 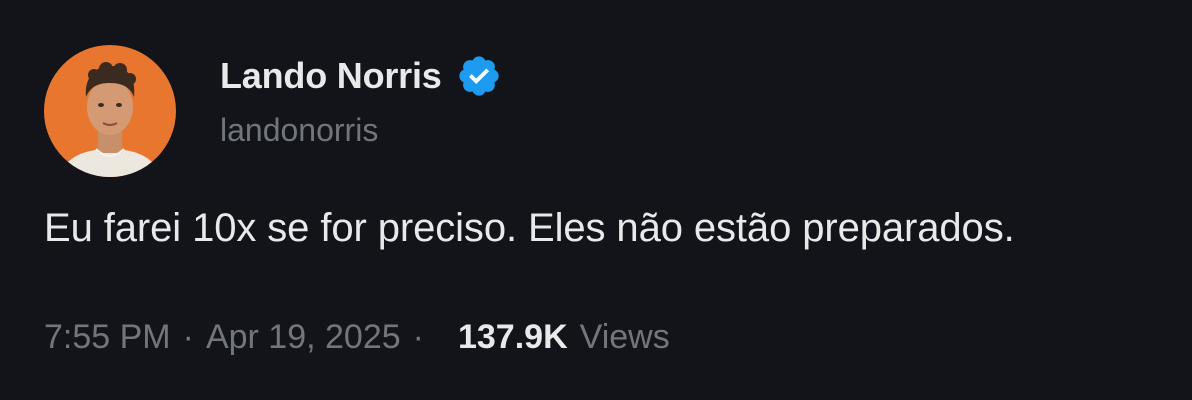 What do you see at coordinates (479, 76) in the screenshot?
I see `verified-badge-icon` at bounding box center [479, 76].